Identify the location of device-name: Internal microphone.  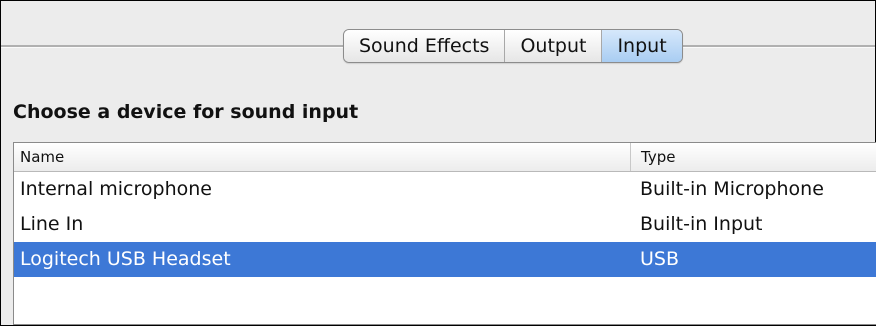
(116, 189).